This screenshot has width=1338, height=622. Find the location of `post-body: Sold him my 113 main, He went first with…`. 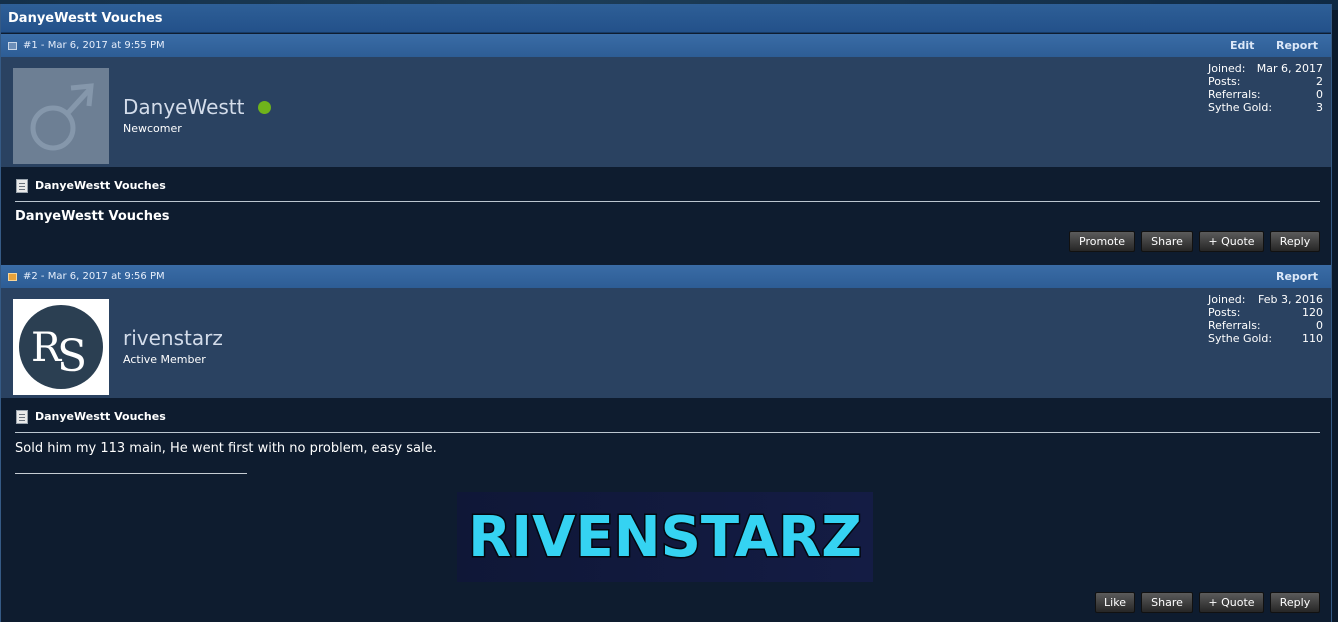

post-body: Sold him my 113 main, He went first with… is located at coordinates (226, 448).